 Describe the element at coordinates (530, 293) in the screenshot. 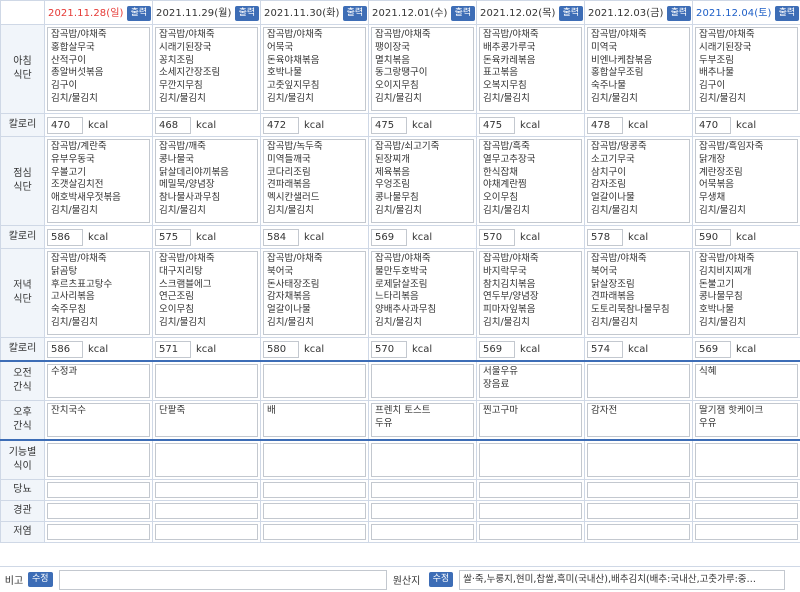

I see `dinner-row-textarea: 잡곡밥/야채죽 바지락무국 참치김치볶음 연두부/양념장 피마자잎볶음 김치/물김치` at that location.